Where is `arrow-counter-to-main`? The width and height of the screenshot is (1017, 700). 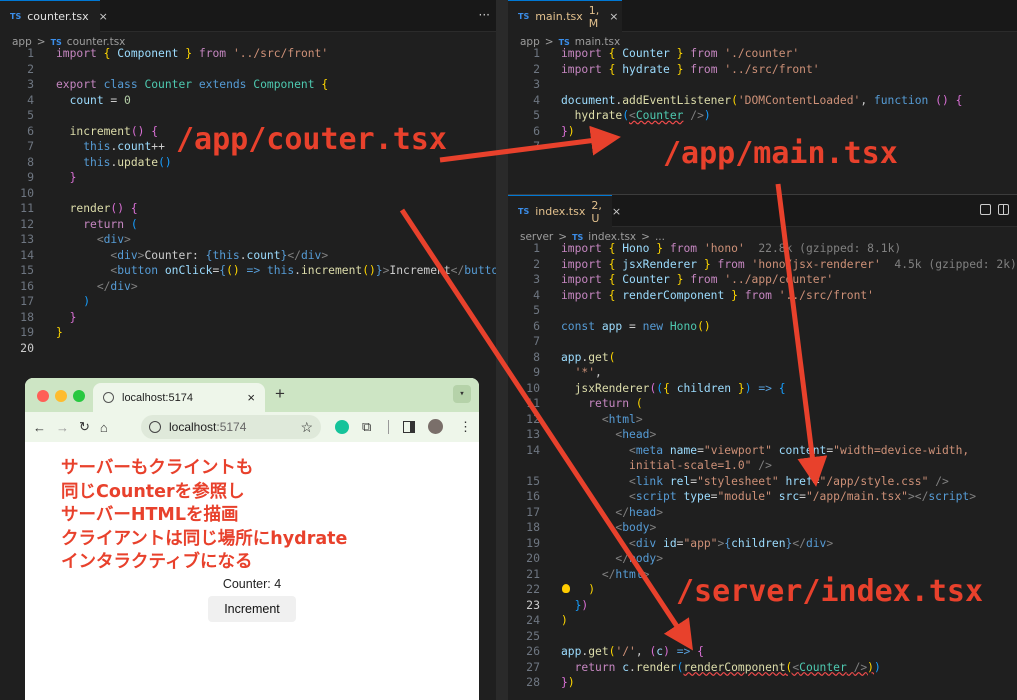 arrow-counter-to-main is located at coordinates (530, 144).